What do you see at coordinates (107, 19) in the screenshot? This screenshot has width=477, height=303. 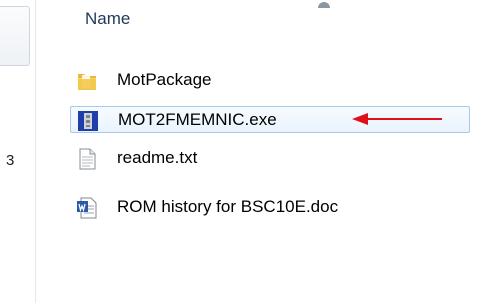 I see `name-column-header: Name` at bounding box center [107, 19].